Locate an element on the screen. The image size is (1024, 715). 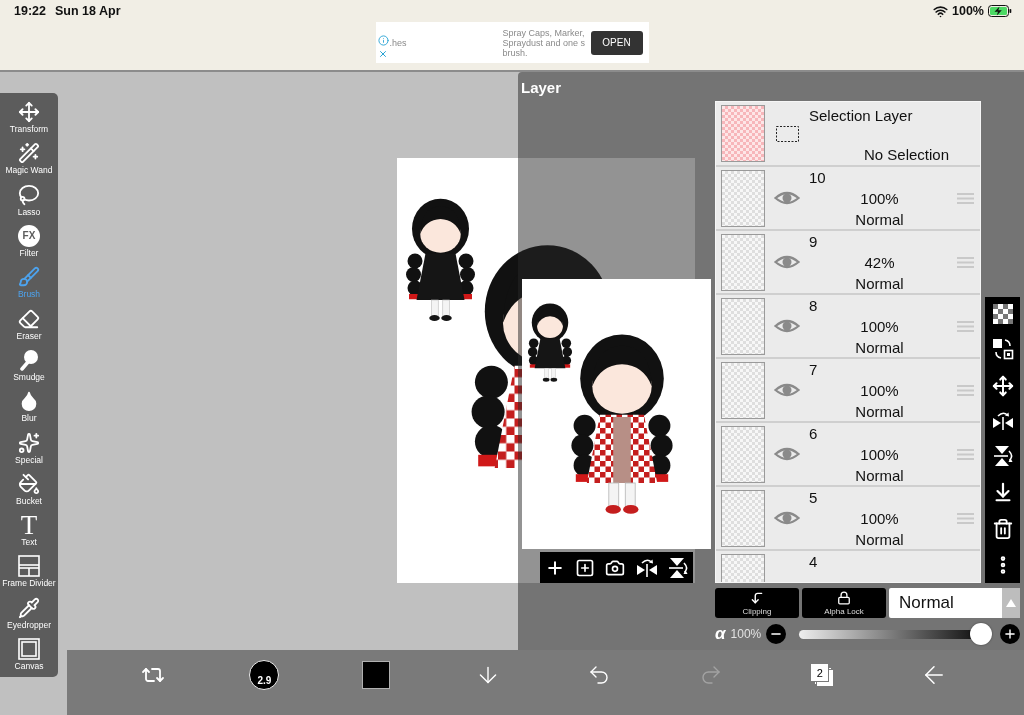
layer-row: 5 100% Normal is located at coordinates (848, 519).